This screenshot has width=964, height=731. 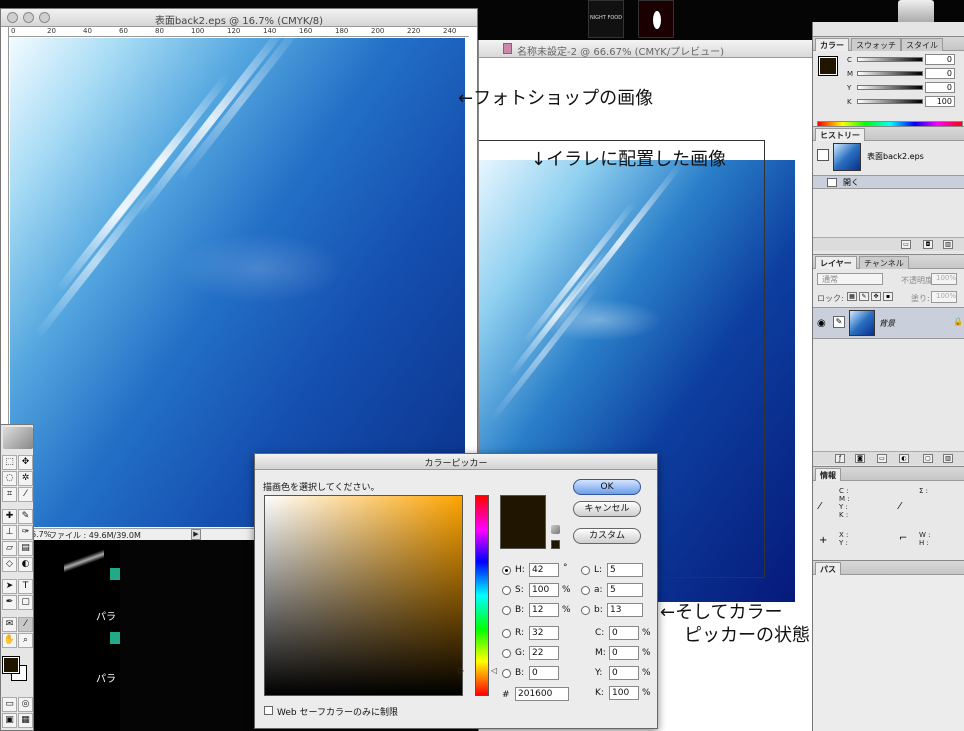 I want to click on standard-mode-icon: ▭, so click(x=9, y=704).